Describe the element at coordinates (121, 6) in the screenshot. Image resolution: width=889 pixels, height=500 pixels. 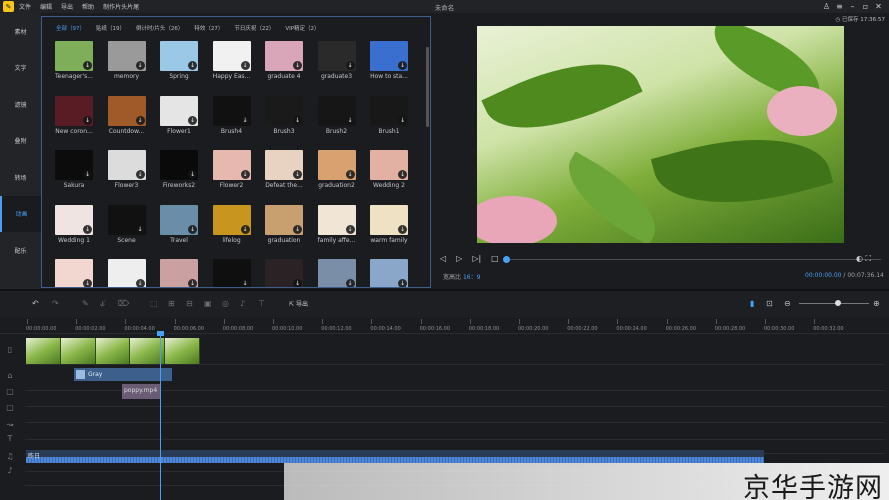
I see `menu-intro-outro: 制作片头片尾` at that location.